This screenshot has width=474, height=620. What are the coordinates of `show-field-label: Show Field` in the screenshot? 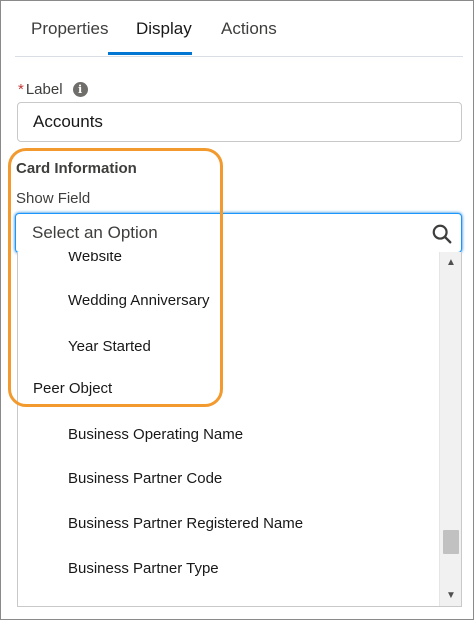 It's located at (53, 198).